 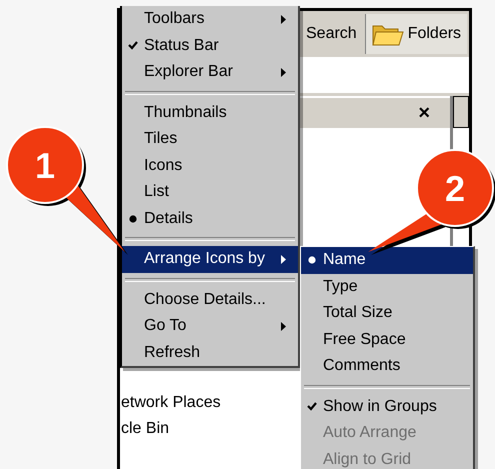 I want to click on callout-number: 2, so click(x=455, y=188).